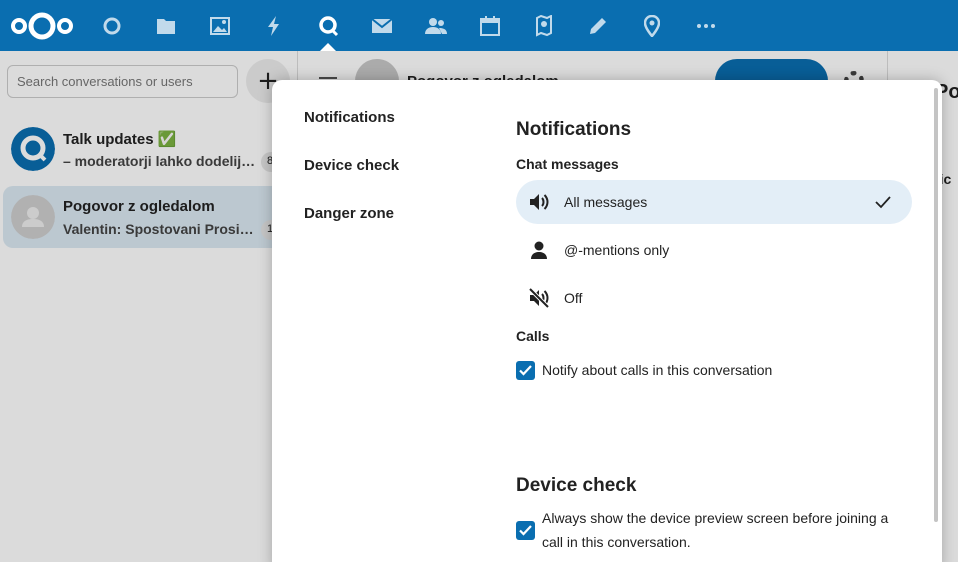 This screenshot has width=958, height=562. I want to click on checkmark-icon, so click(883, 202).